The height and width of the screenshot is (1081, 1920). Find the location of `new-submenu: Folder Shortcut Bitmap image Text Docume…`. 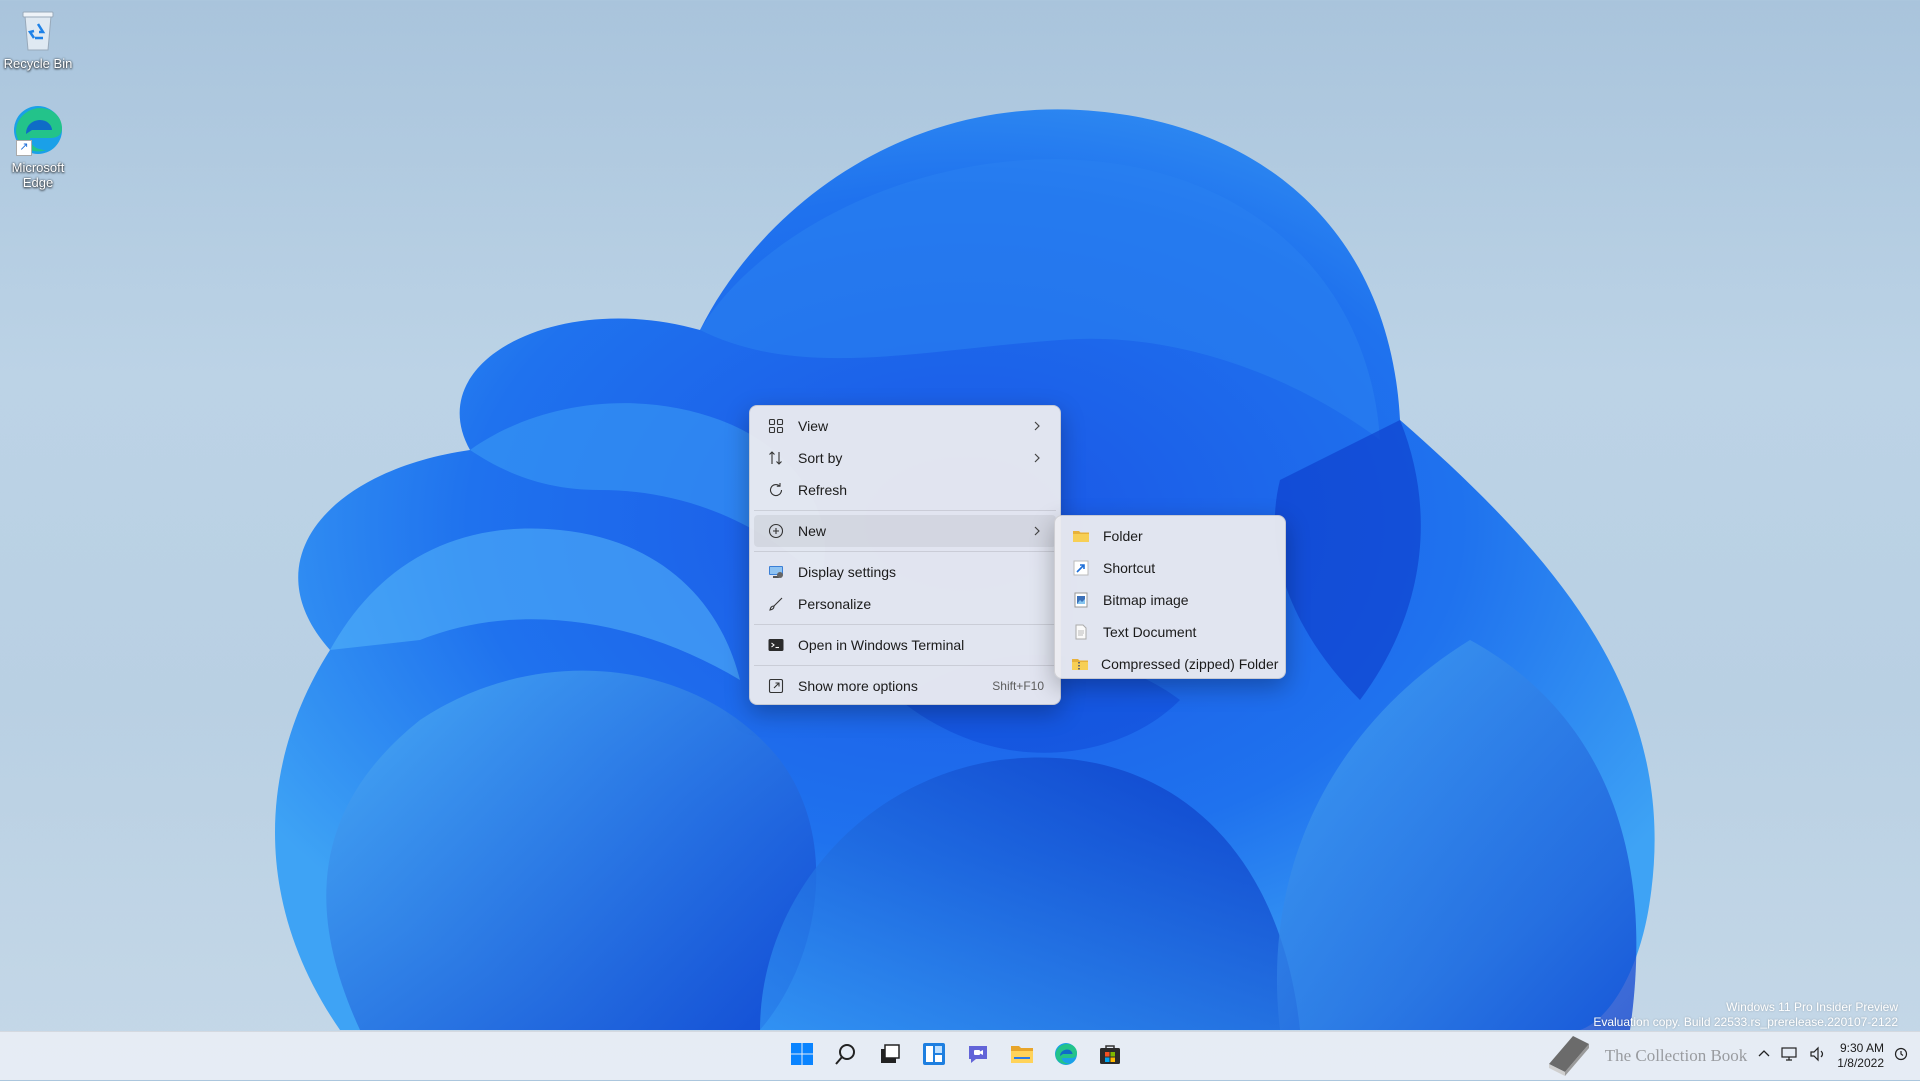

new-submenu: Folder Shortcut Bitmap image Text Docume… is located at coordinates (1170, 597).